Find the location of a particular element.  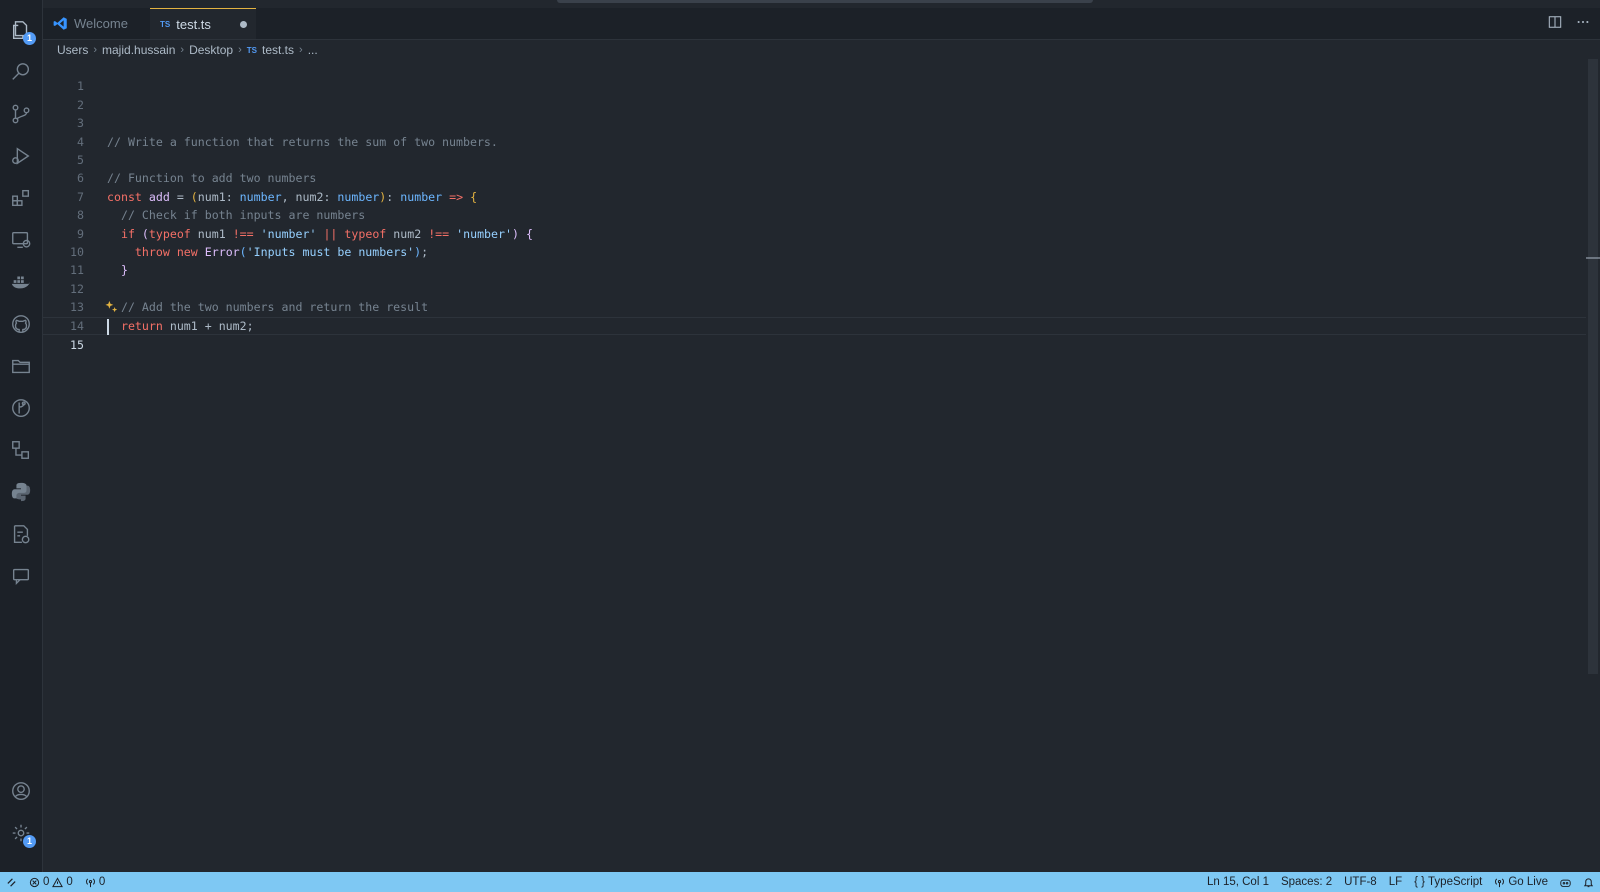

tab-welcome: Welcome is located at coordinates (96, 23).